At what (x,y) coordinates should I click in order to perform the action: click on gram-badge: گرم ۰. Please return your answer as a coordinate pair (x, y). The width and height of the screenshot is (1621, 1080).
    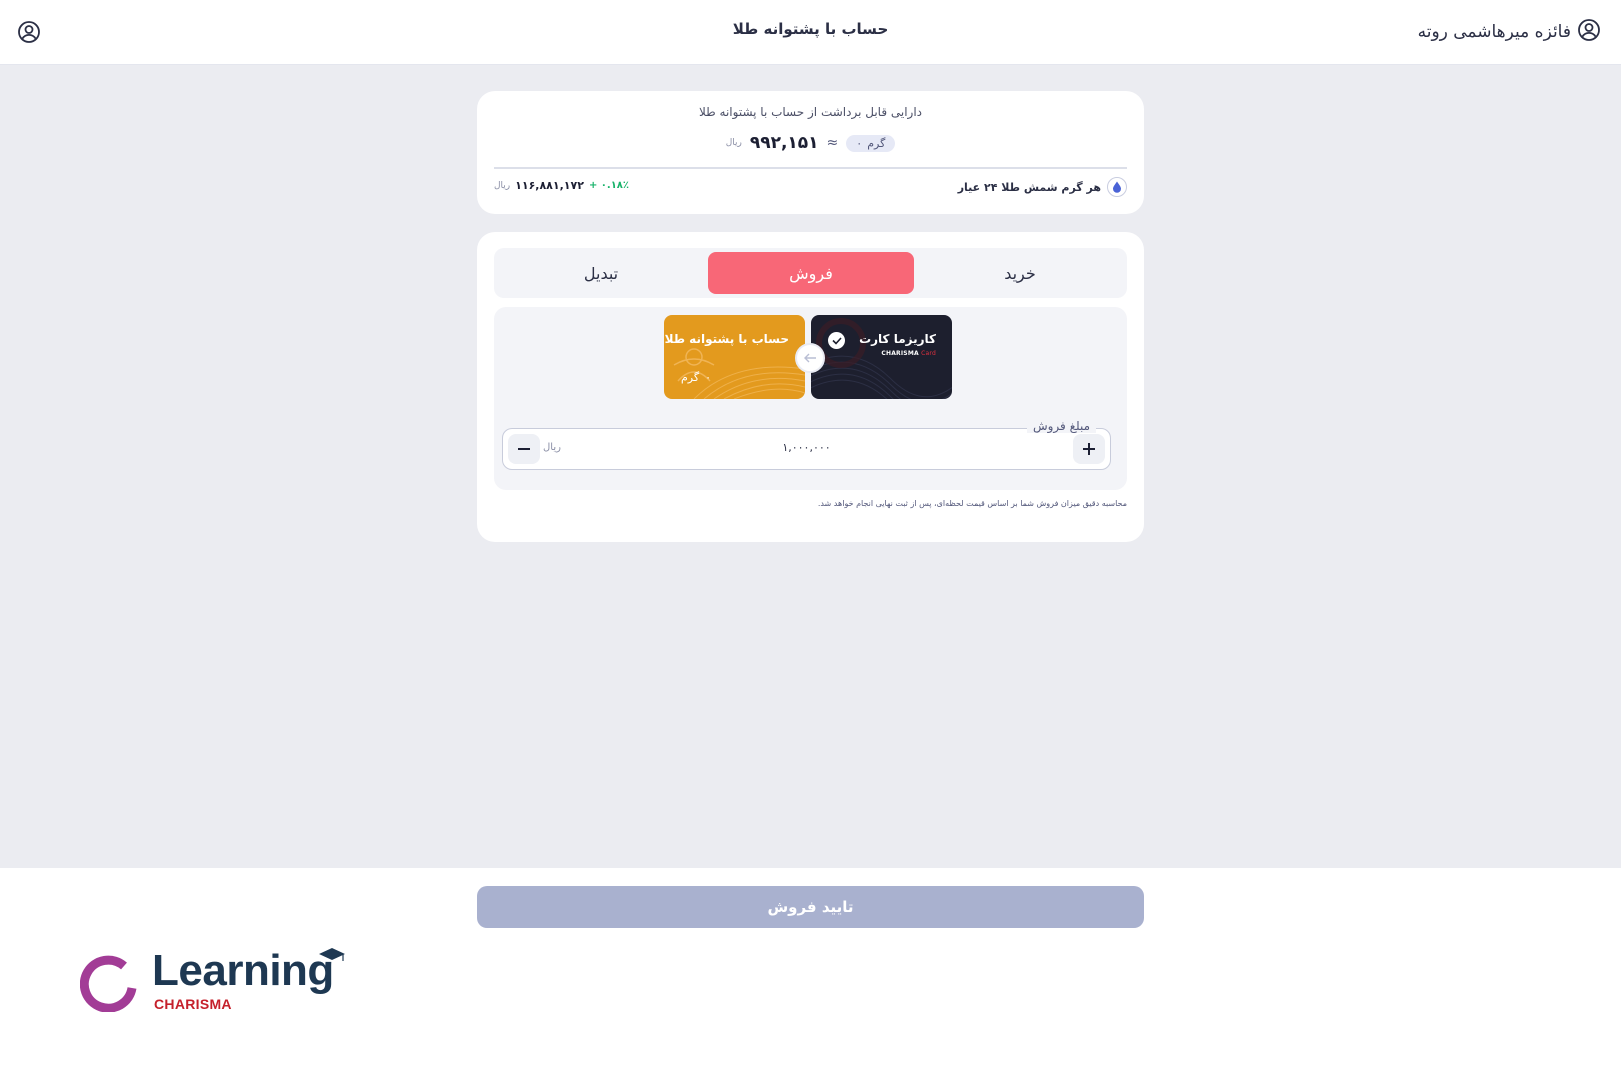
    Looking at the image, I should click on (871, 143).